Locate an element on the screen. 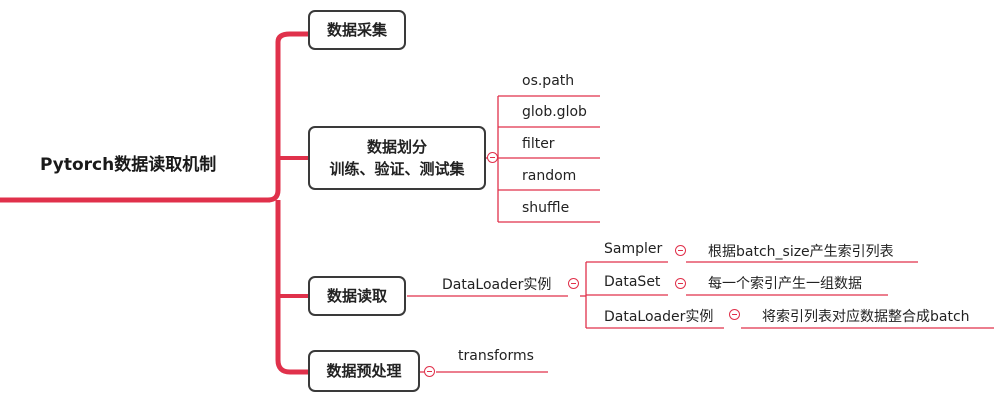  subtopic-dataloader: DataLoader实例 is located at coordinates (496, 284).